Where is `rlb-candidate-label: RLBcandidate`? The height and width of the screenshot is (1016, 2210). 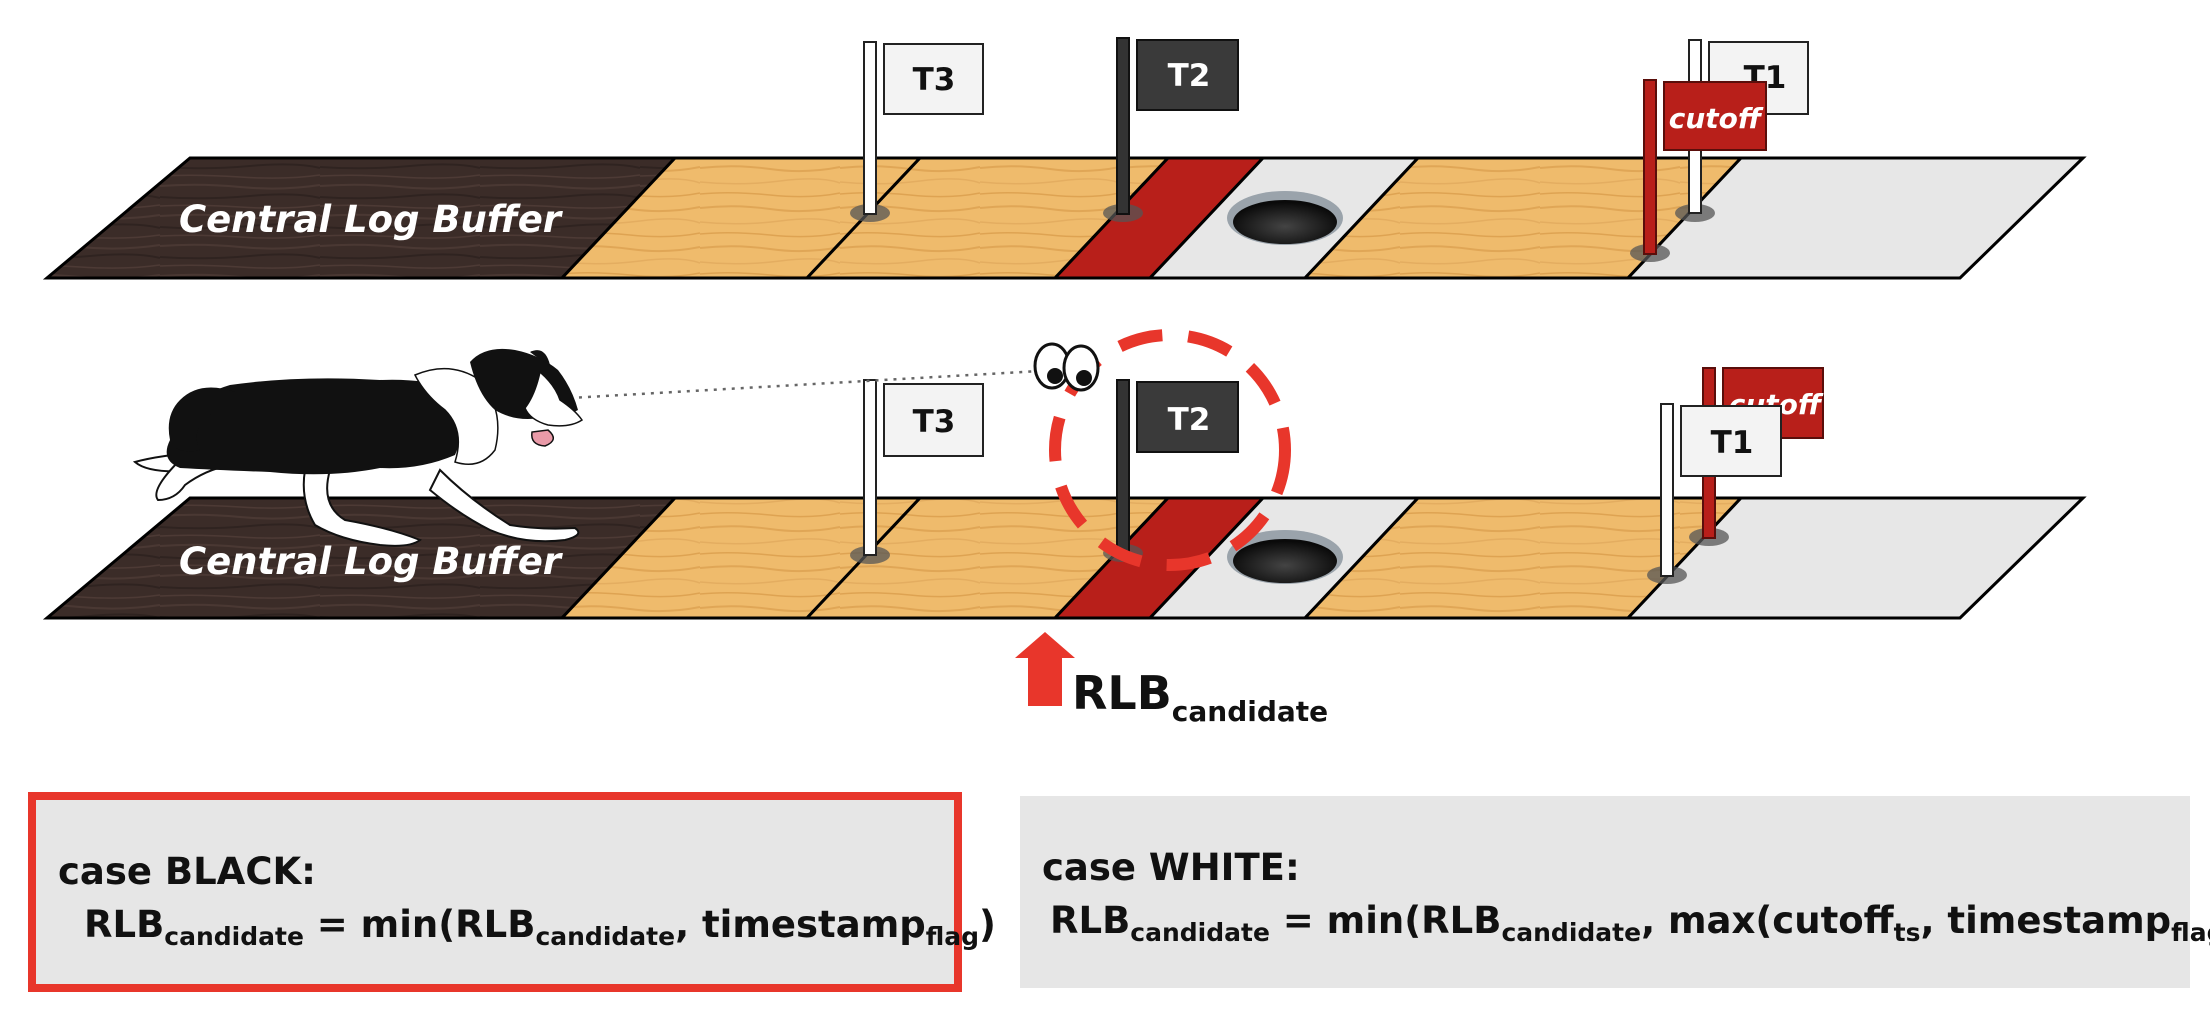
rlb-candidate-label: RLBcandidate is located at coordinates (1200, 697).